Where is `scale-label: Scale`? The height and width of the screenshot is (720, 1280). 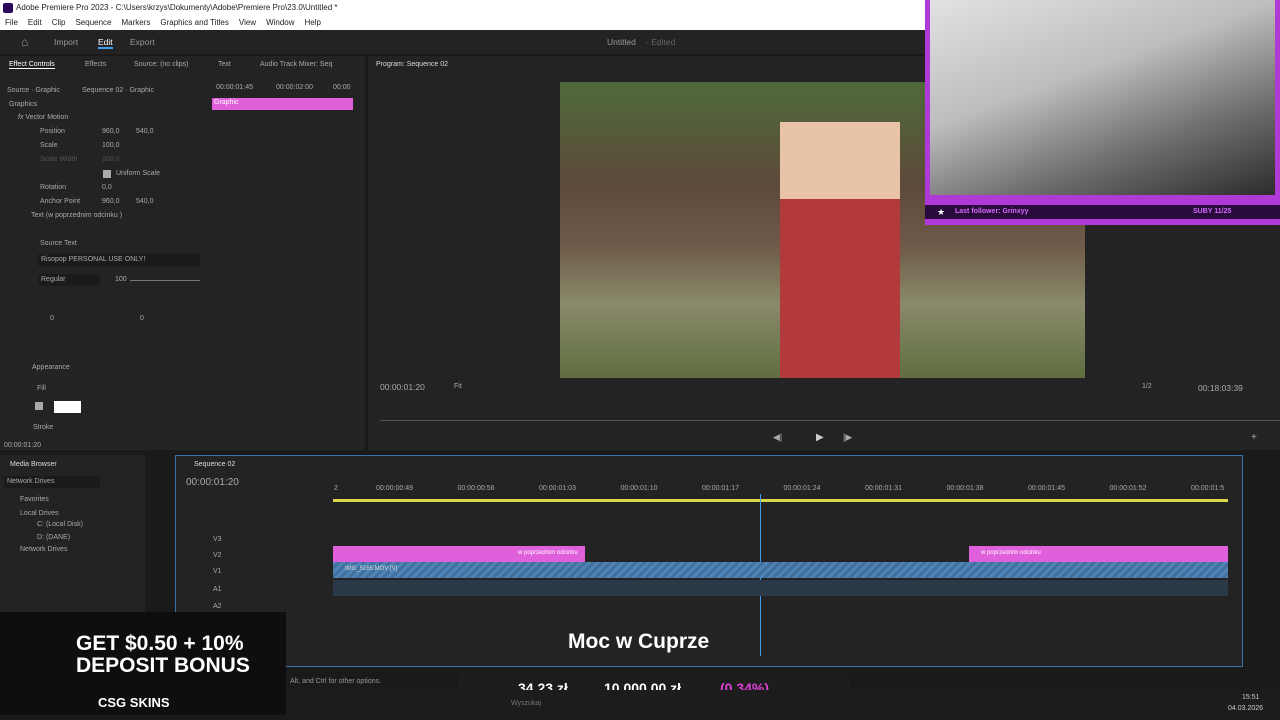
scale-label: Scale is located at coordinates (49, 145).